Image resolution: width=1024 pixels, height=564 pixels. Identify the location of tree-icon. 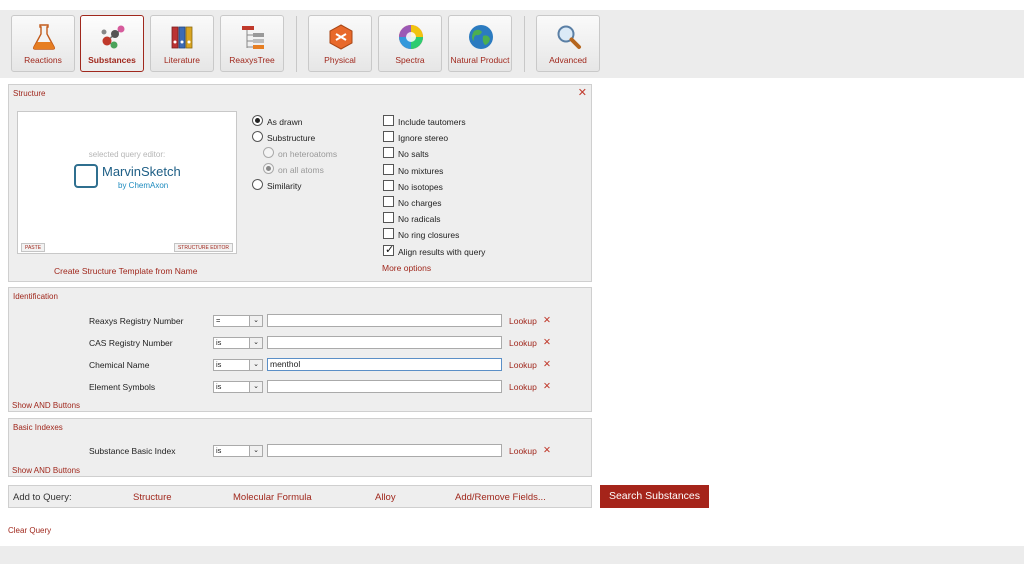
(253, 37).